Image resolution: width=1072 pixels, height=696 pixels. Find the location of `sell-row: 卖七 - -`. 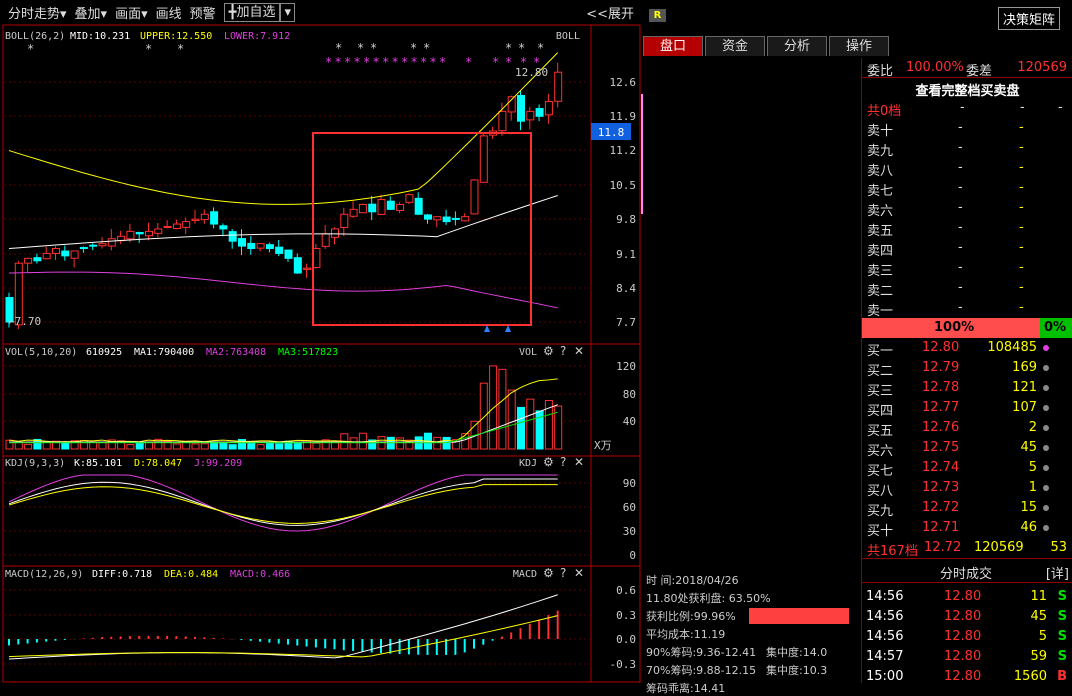

sell-row: 卖七 - - is located at coordinates (967, 188).